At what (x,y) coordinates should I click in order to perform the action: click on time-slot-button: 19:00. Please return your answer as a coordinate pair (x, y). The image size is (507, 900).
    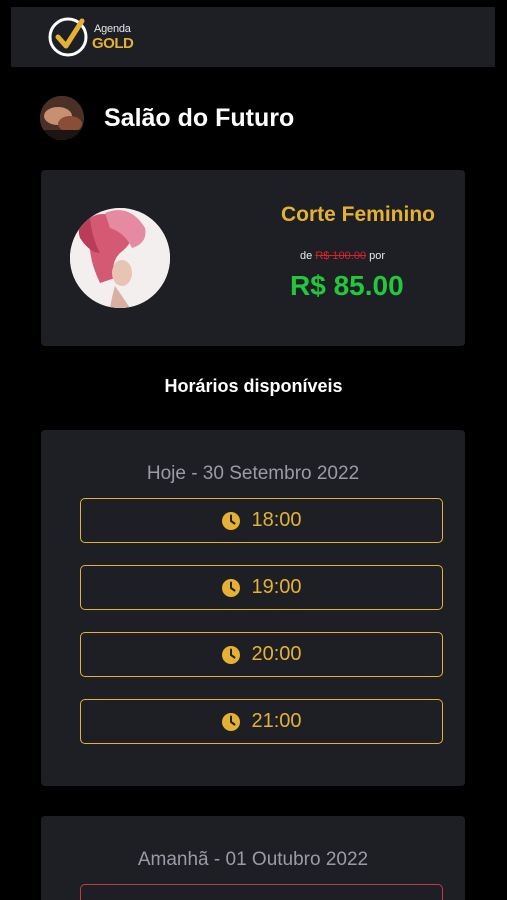
    Looking at the image, I should click on (261, 587).